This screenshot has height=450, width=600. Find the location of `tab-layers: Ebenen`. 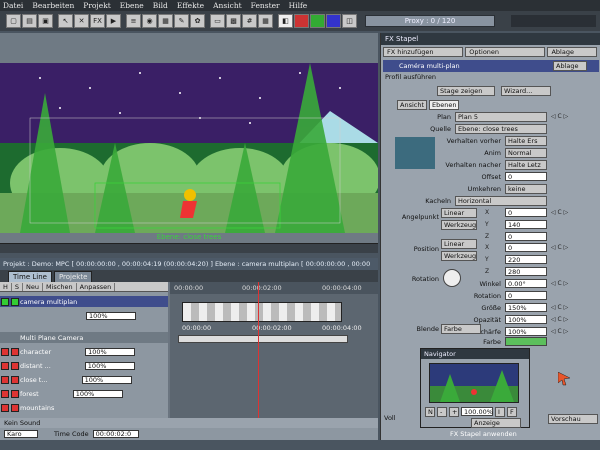

tab-layers: Ebenen is located at coordinates (444, 105).